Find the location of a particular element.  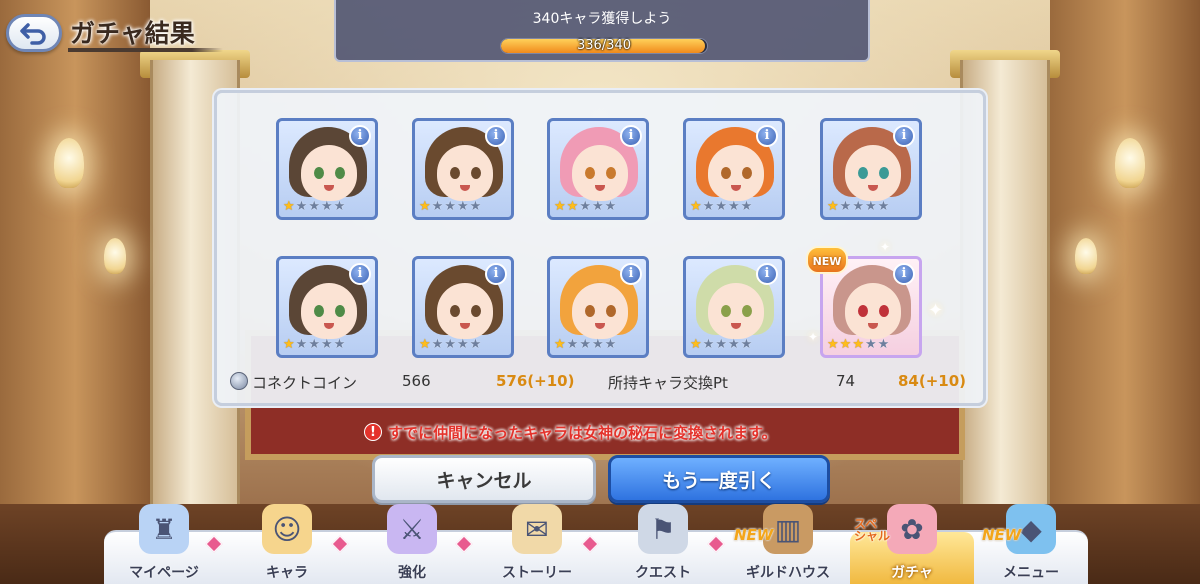

title-underline is located at coordinates (145, 50).